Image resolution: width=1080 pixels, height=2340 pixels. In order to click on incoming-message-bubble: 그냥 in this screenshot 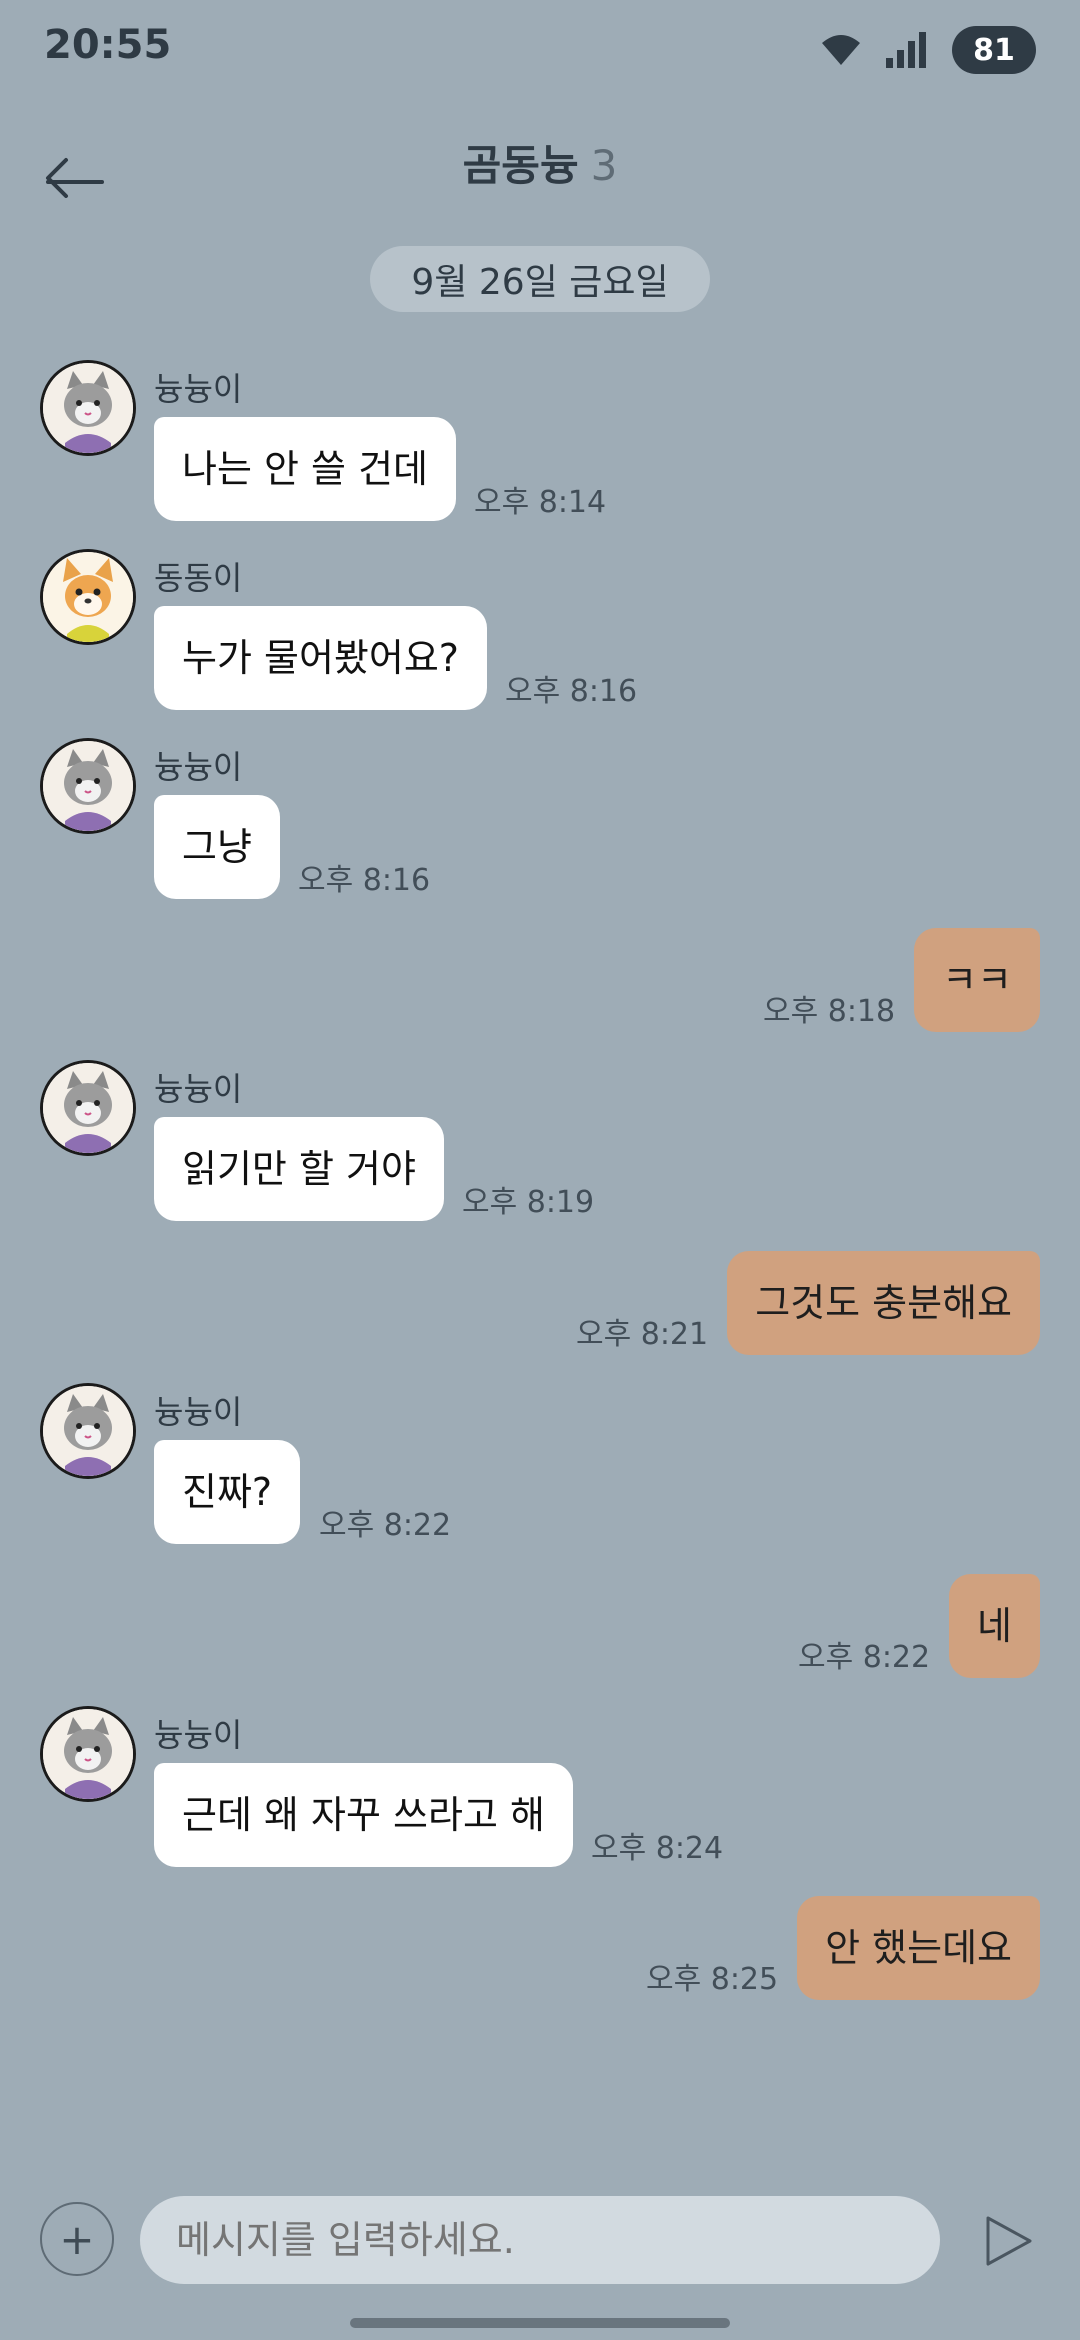, I will do `click(217, 847)`.